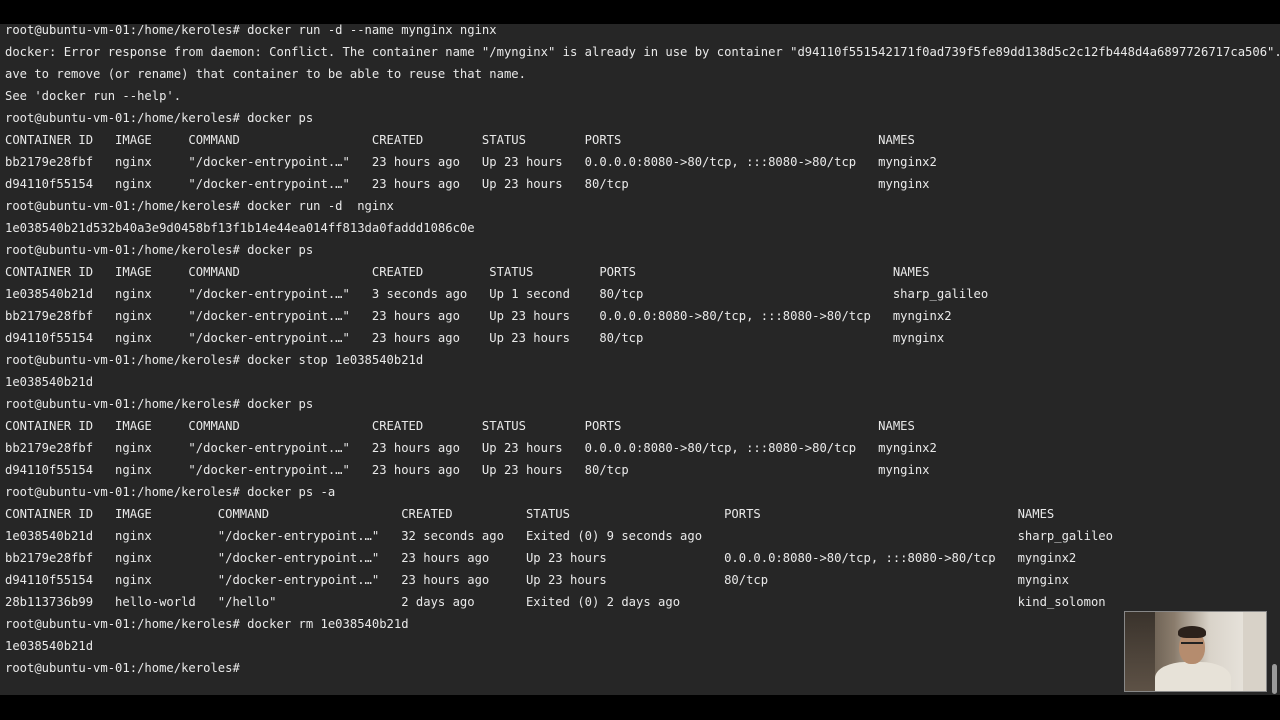 This screenshot has width=1280, height=720. Describe the element at coordinates (1192, 632) in the screenshot. I see `presenter-hair` at that location.